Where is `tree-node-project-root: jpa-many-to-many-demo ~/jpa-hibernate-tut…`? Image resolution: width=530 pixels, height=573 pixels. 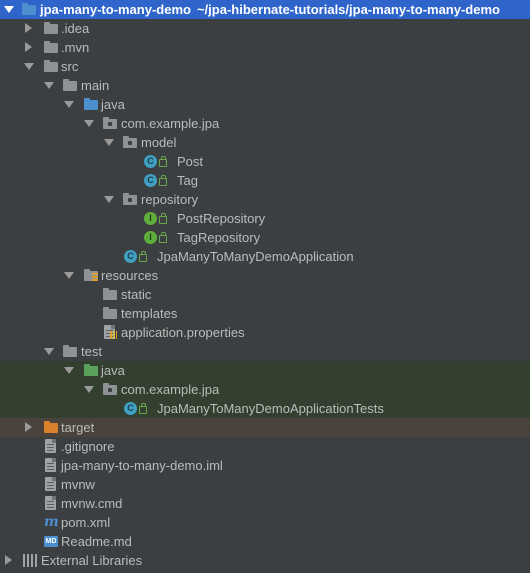
tree-node-project-root: jpa-many-to-many-demo ~/jpa-hibernate-tut… is located at coordinates (265, 9).